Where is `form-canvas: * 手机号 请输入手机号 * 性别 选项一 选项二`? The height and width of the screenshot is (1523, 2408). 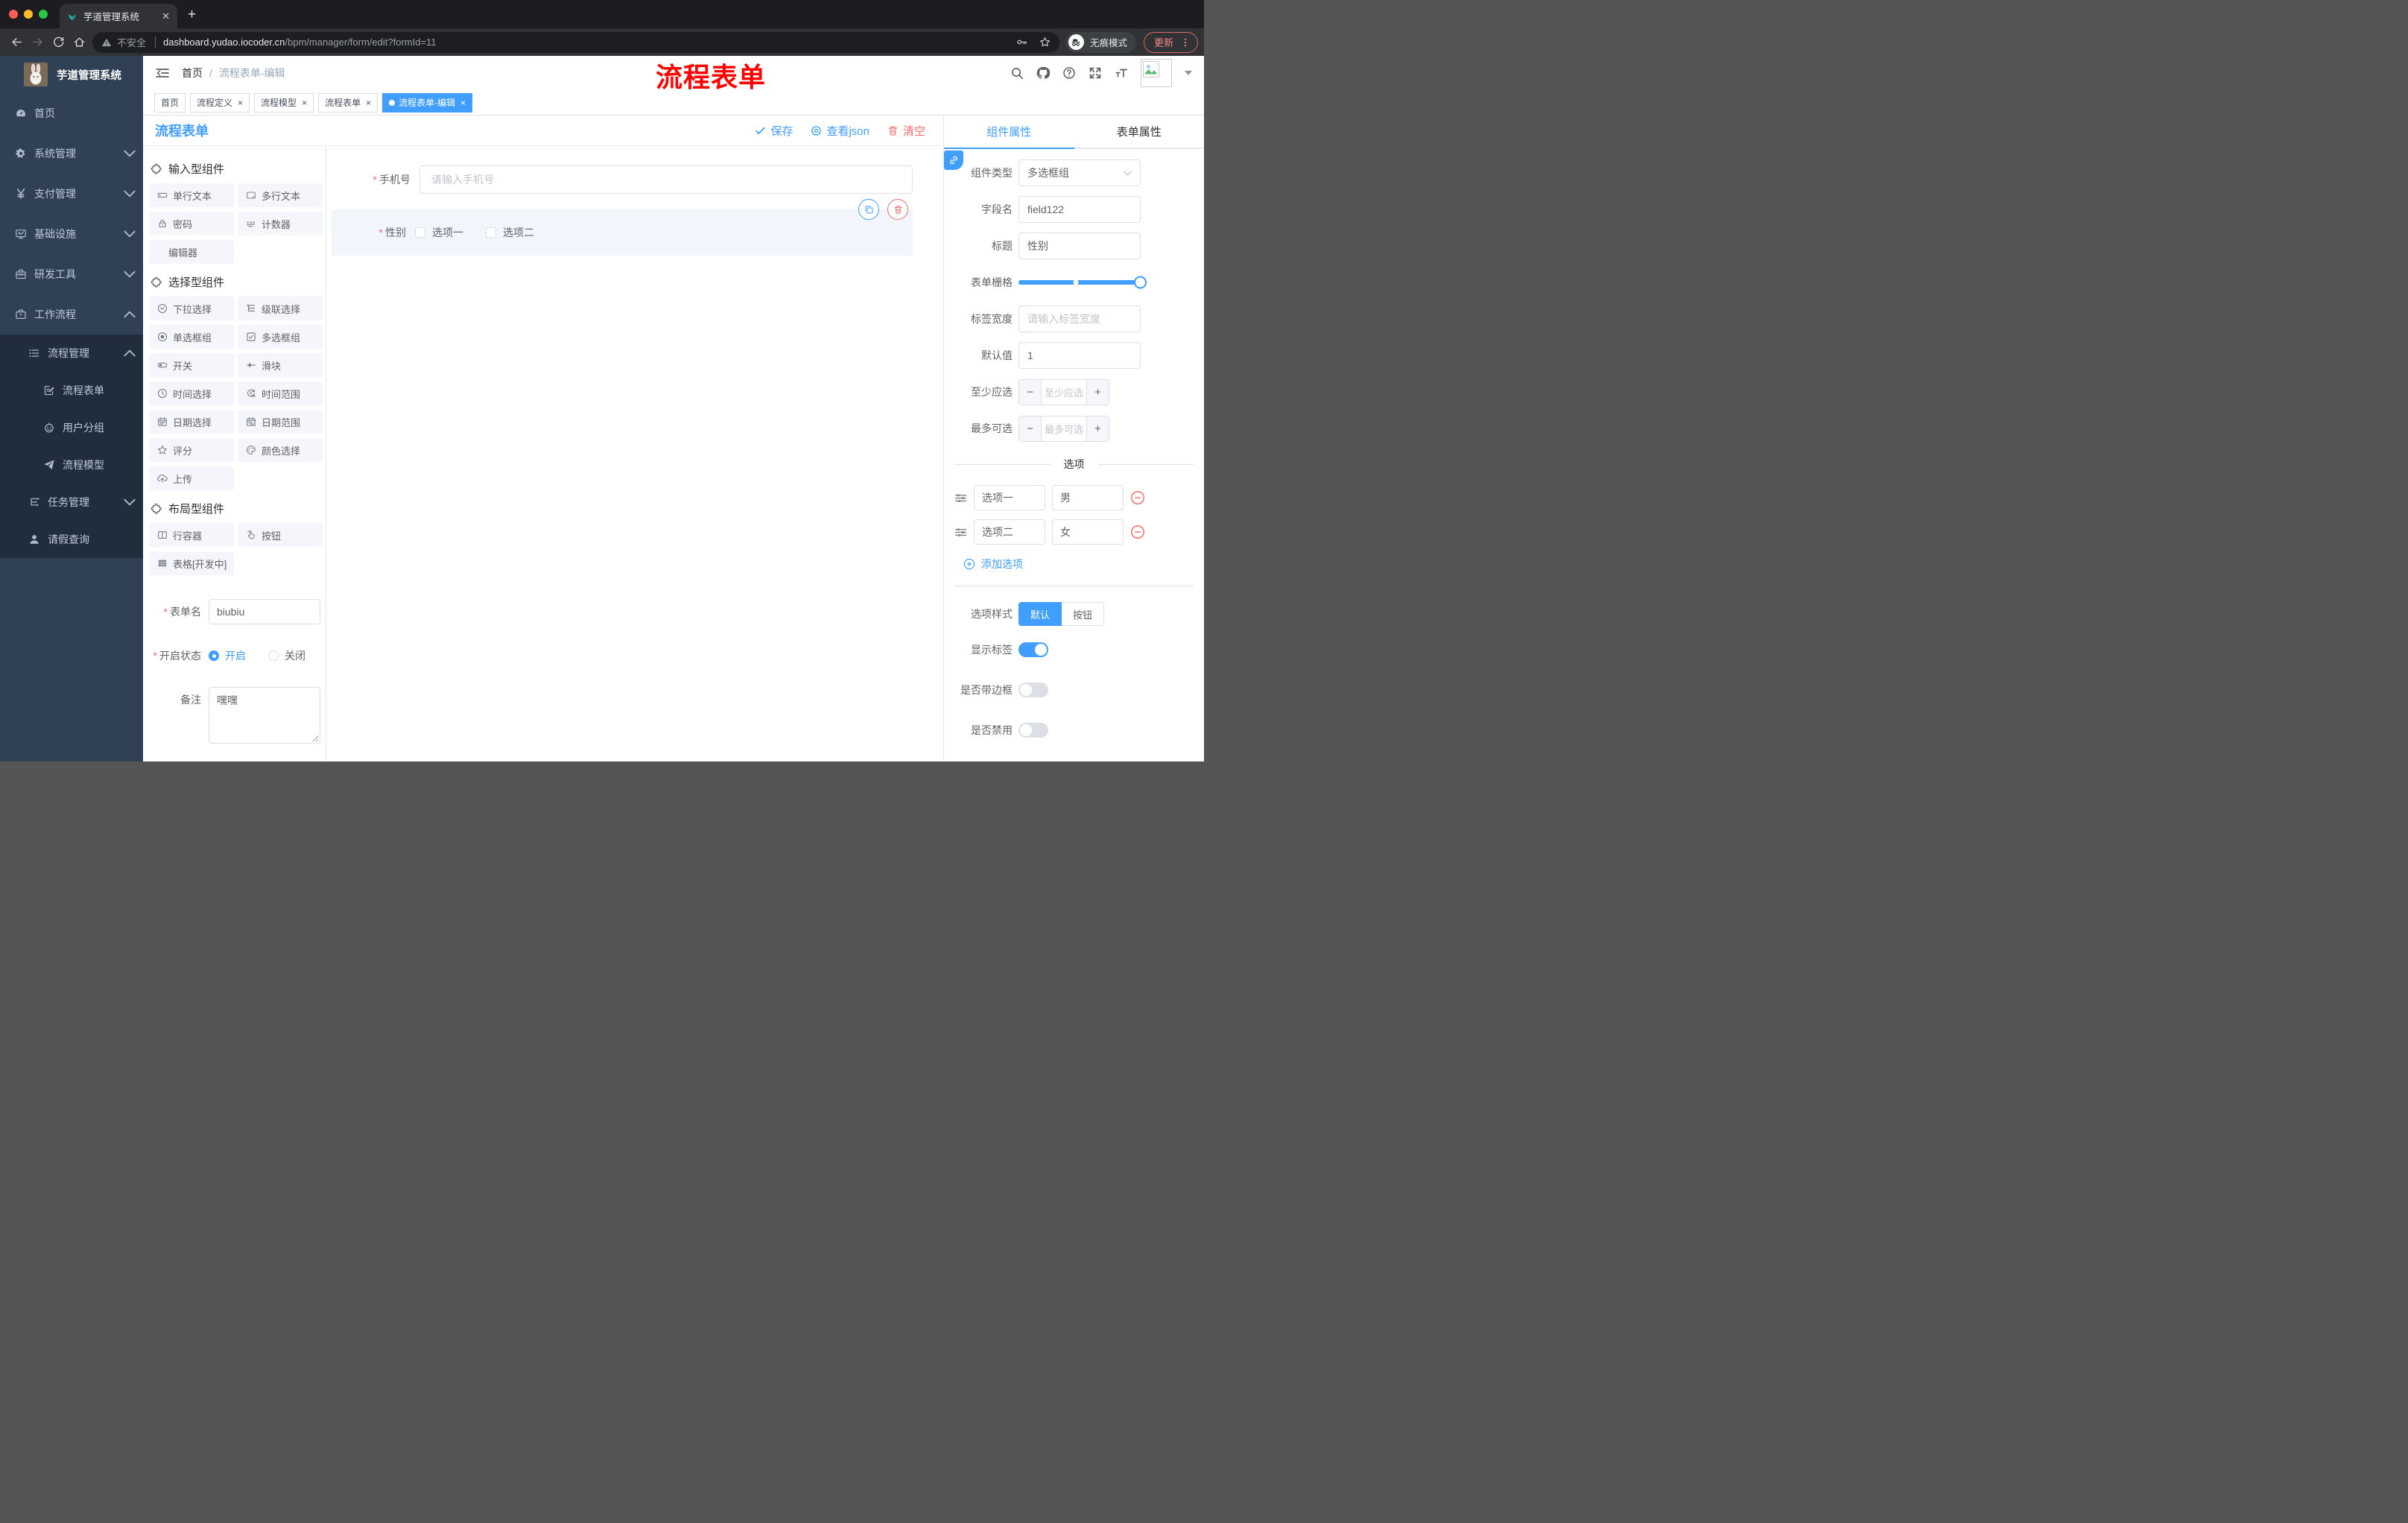 form-canvas: * 手机号 请输入手机号 * 性别 选项一 选项二 is located at coordinates (634, 454).